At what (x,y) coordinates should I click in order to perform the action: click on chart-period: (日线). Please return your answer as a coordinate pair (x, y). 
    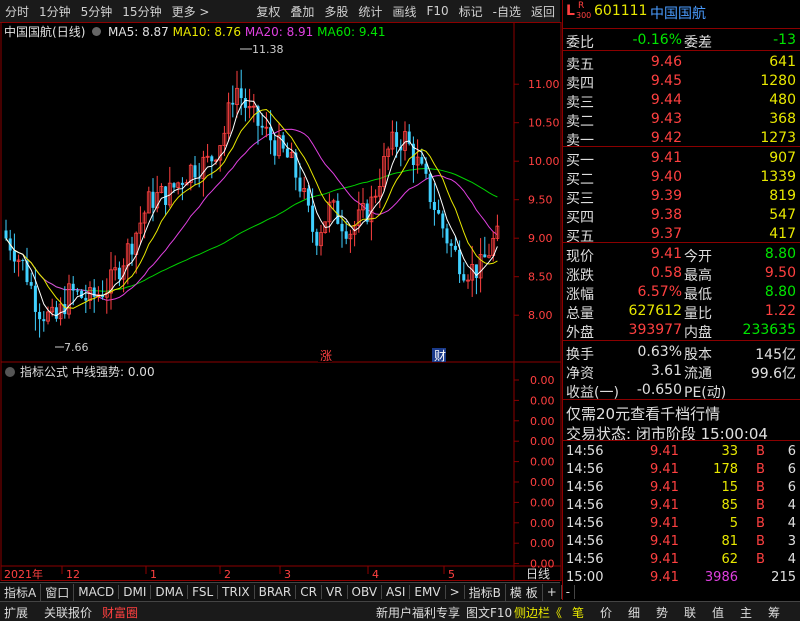
    Looking at the image, I should click on (69, 32).